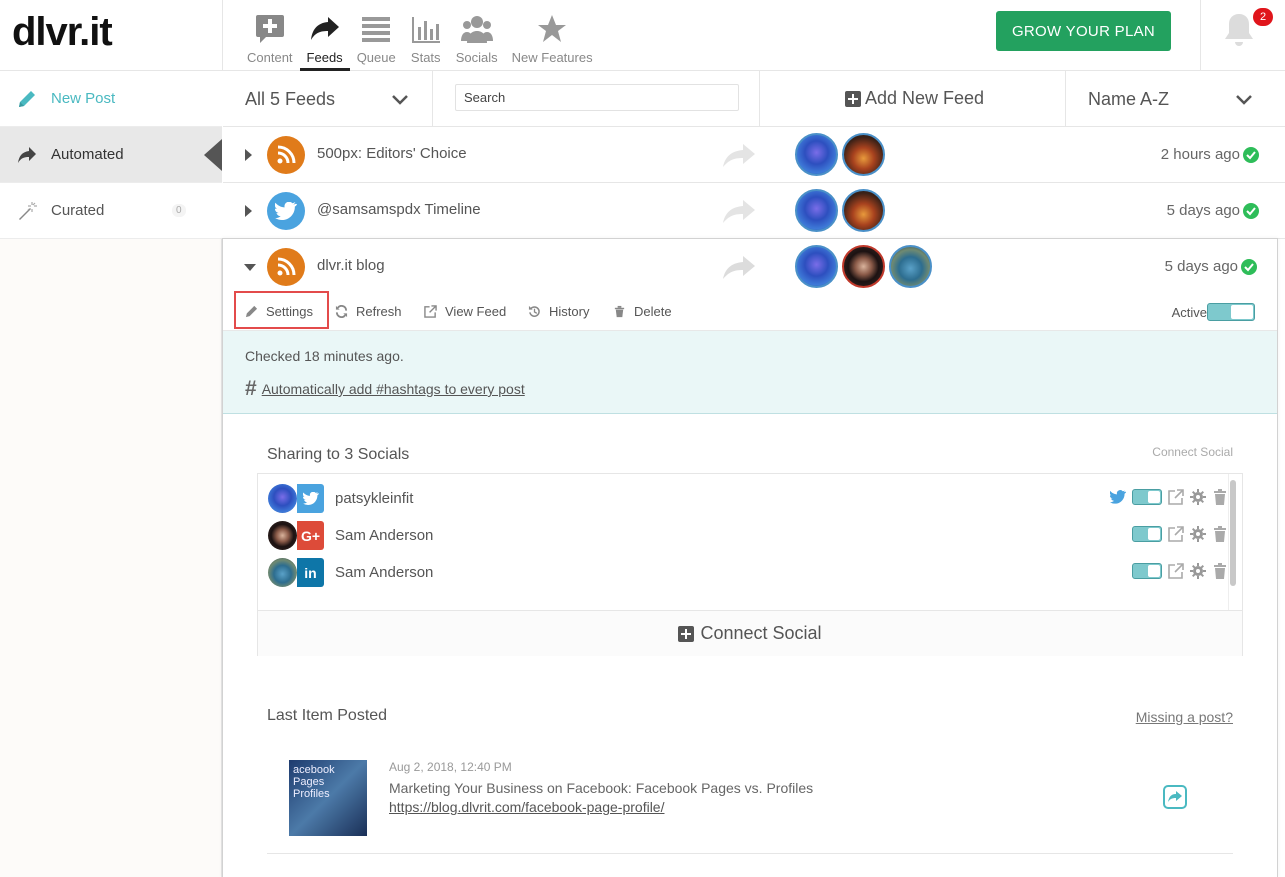 Image resolution: width=1285 pixels, height=877 pixels. Describe the element at coordinates (477, 35) in the screenshot. I see `nav-socials: Socials` at that location.